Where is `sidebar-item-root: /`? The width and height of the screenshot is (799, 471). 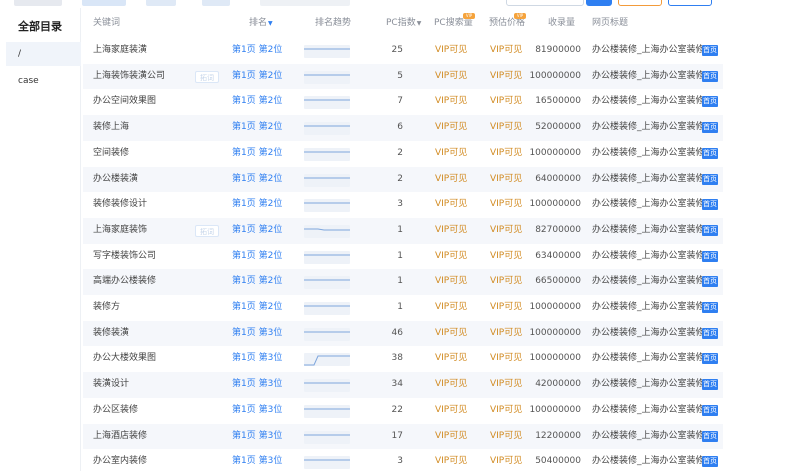 sidebar-item-root: / is located at coordinates (43, 54).